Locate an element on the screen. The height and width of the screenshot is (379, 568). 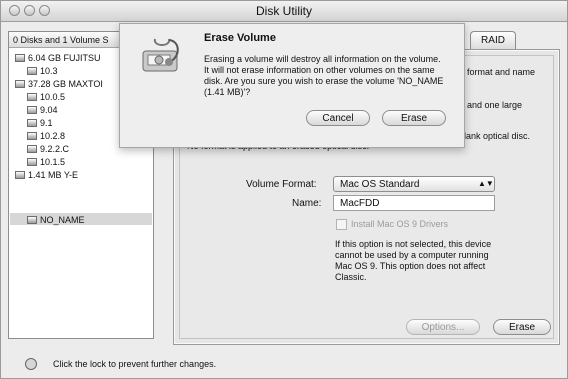
sidebar-item-label: 37.28 GB MAXTOI is located at coordinates (65, 84).